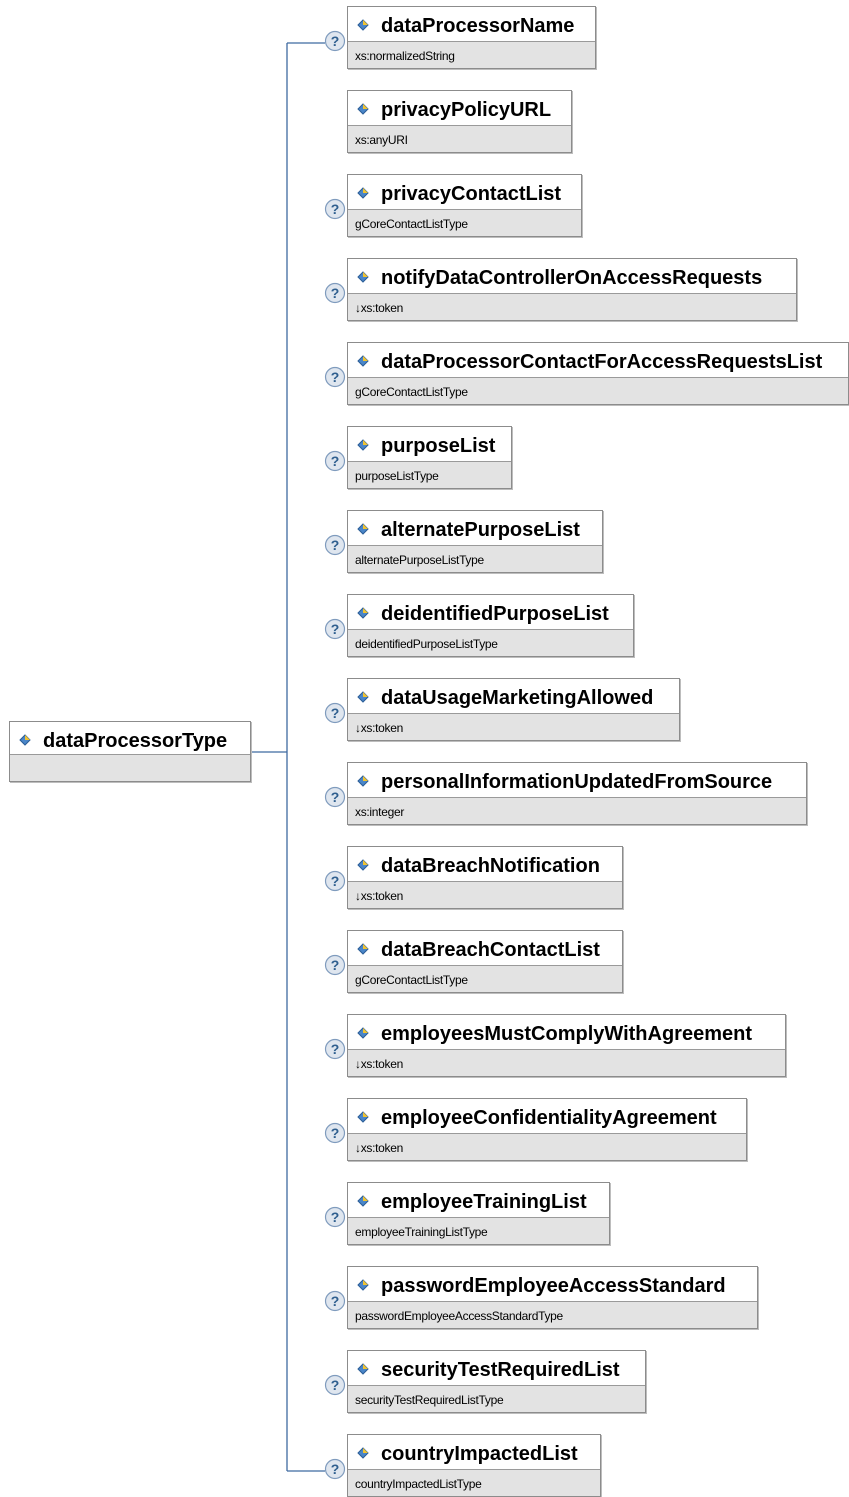 Image resolution: width=849 pixels, height=1497 pixels. Describe the element at coordinates (572, 278) in the screenshot. I see `element-name: notifyDataControllerOnAccessRequests` at that location.